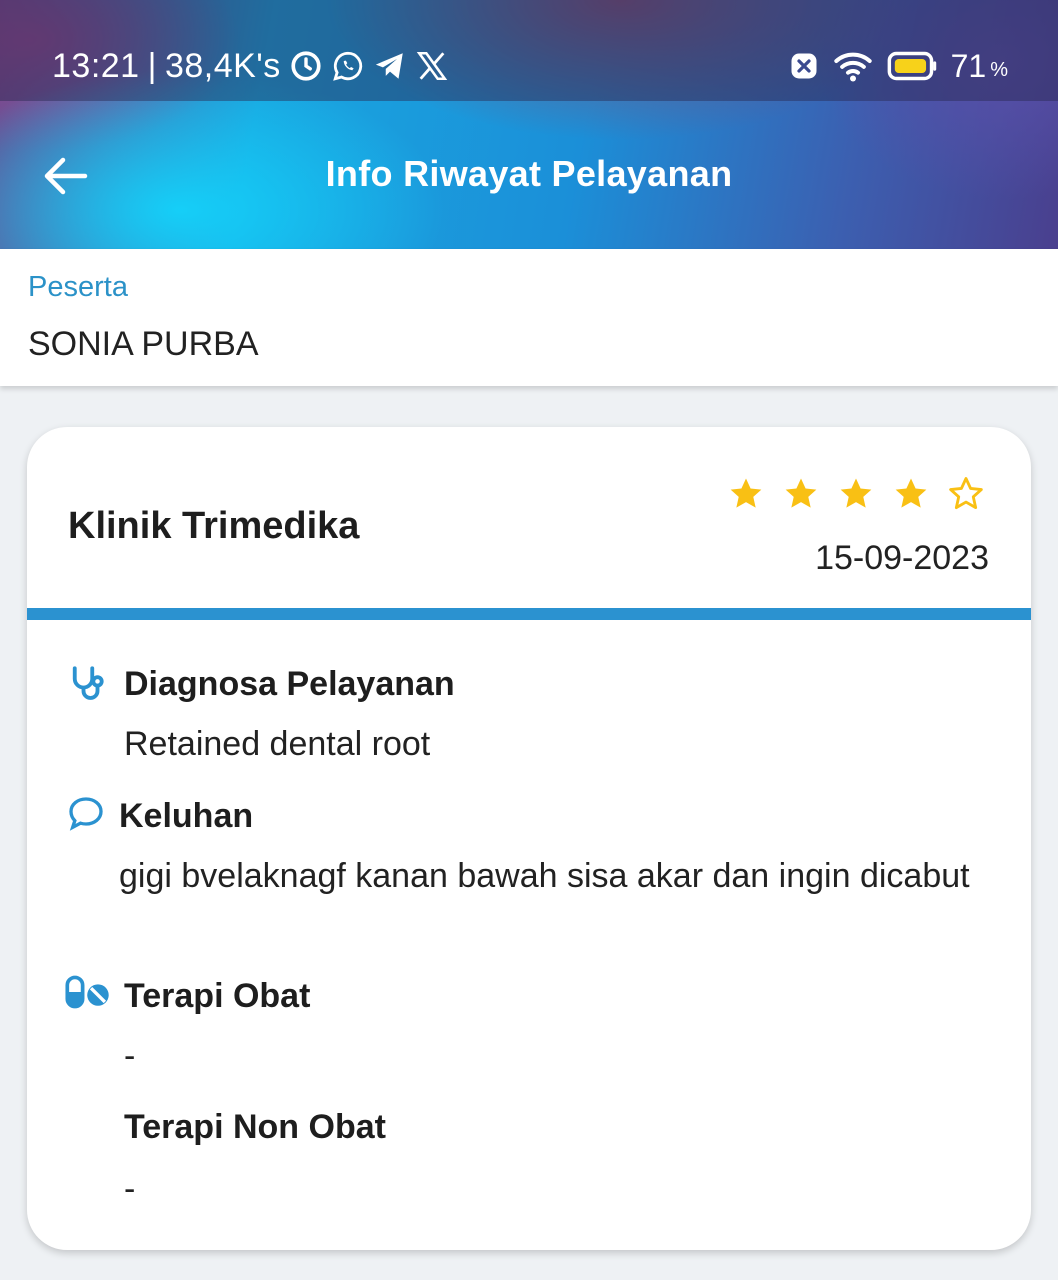 The image size is (1058, 1280). I want to click on participant-name: SONIA PURBA, so click(143, 344).